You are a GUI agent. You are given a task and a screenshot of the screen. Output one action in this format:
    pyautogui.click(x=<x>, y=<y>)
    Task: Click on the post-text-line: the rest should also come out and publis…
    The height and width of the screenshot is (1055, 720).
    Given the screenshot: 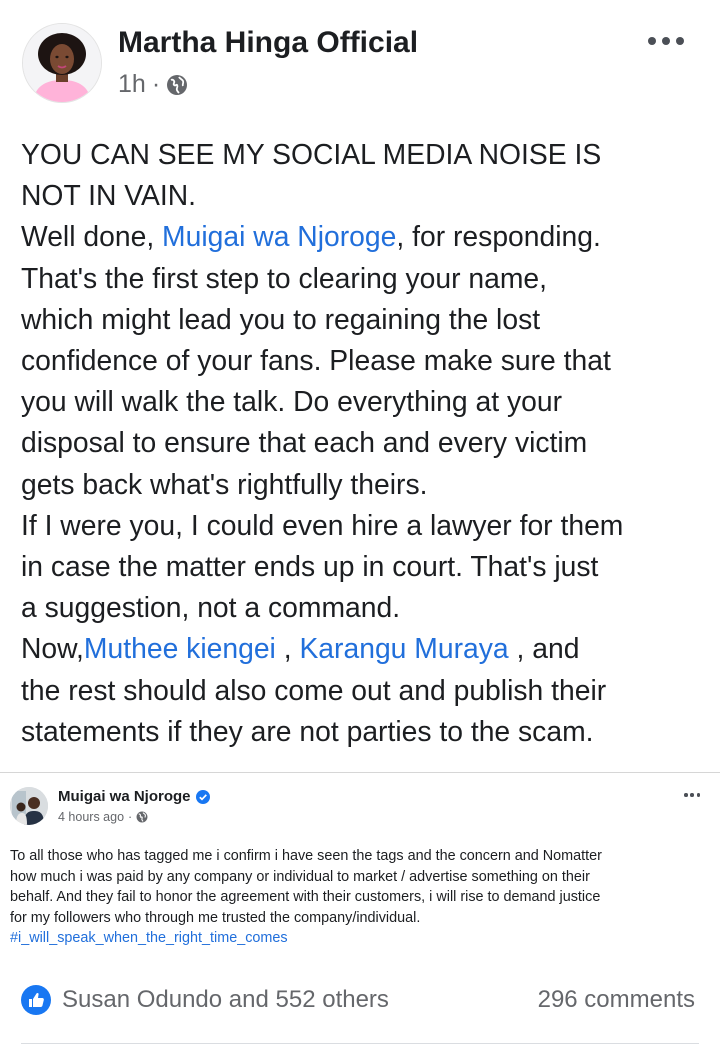 What is the action you would take?
    pyautogui.click(x=366, y=690)
    